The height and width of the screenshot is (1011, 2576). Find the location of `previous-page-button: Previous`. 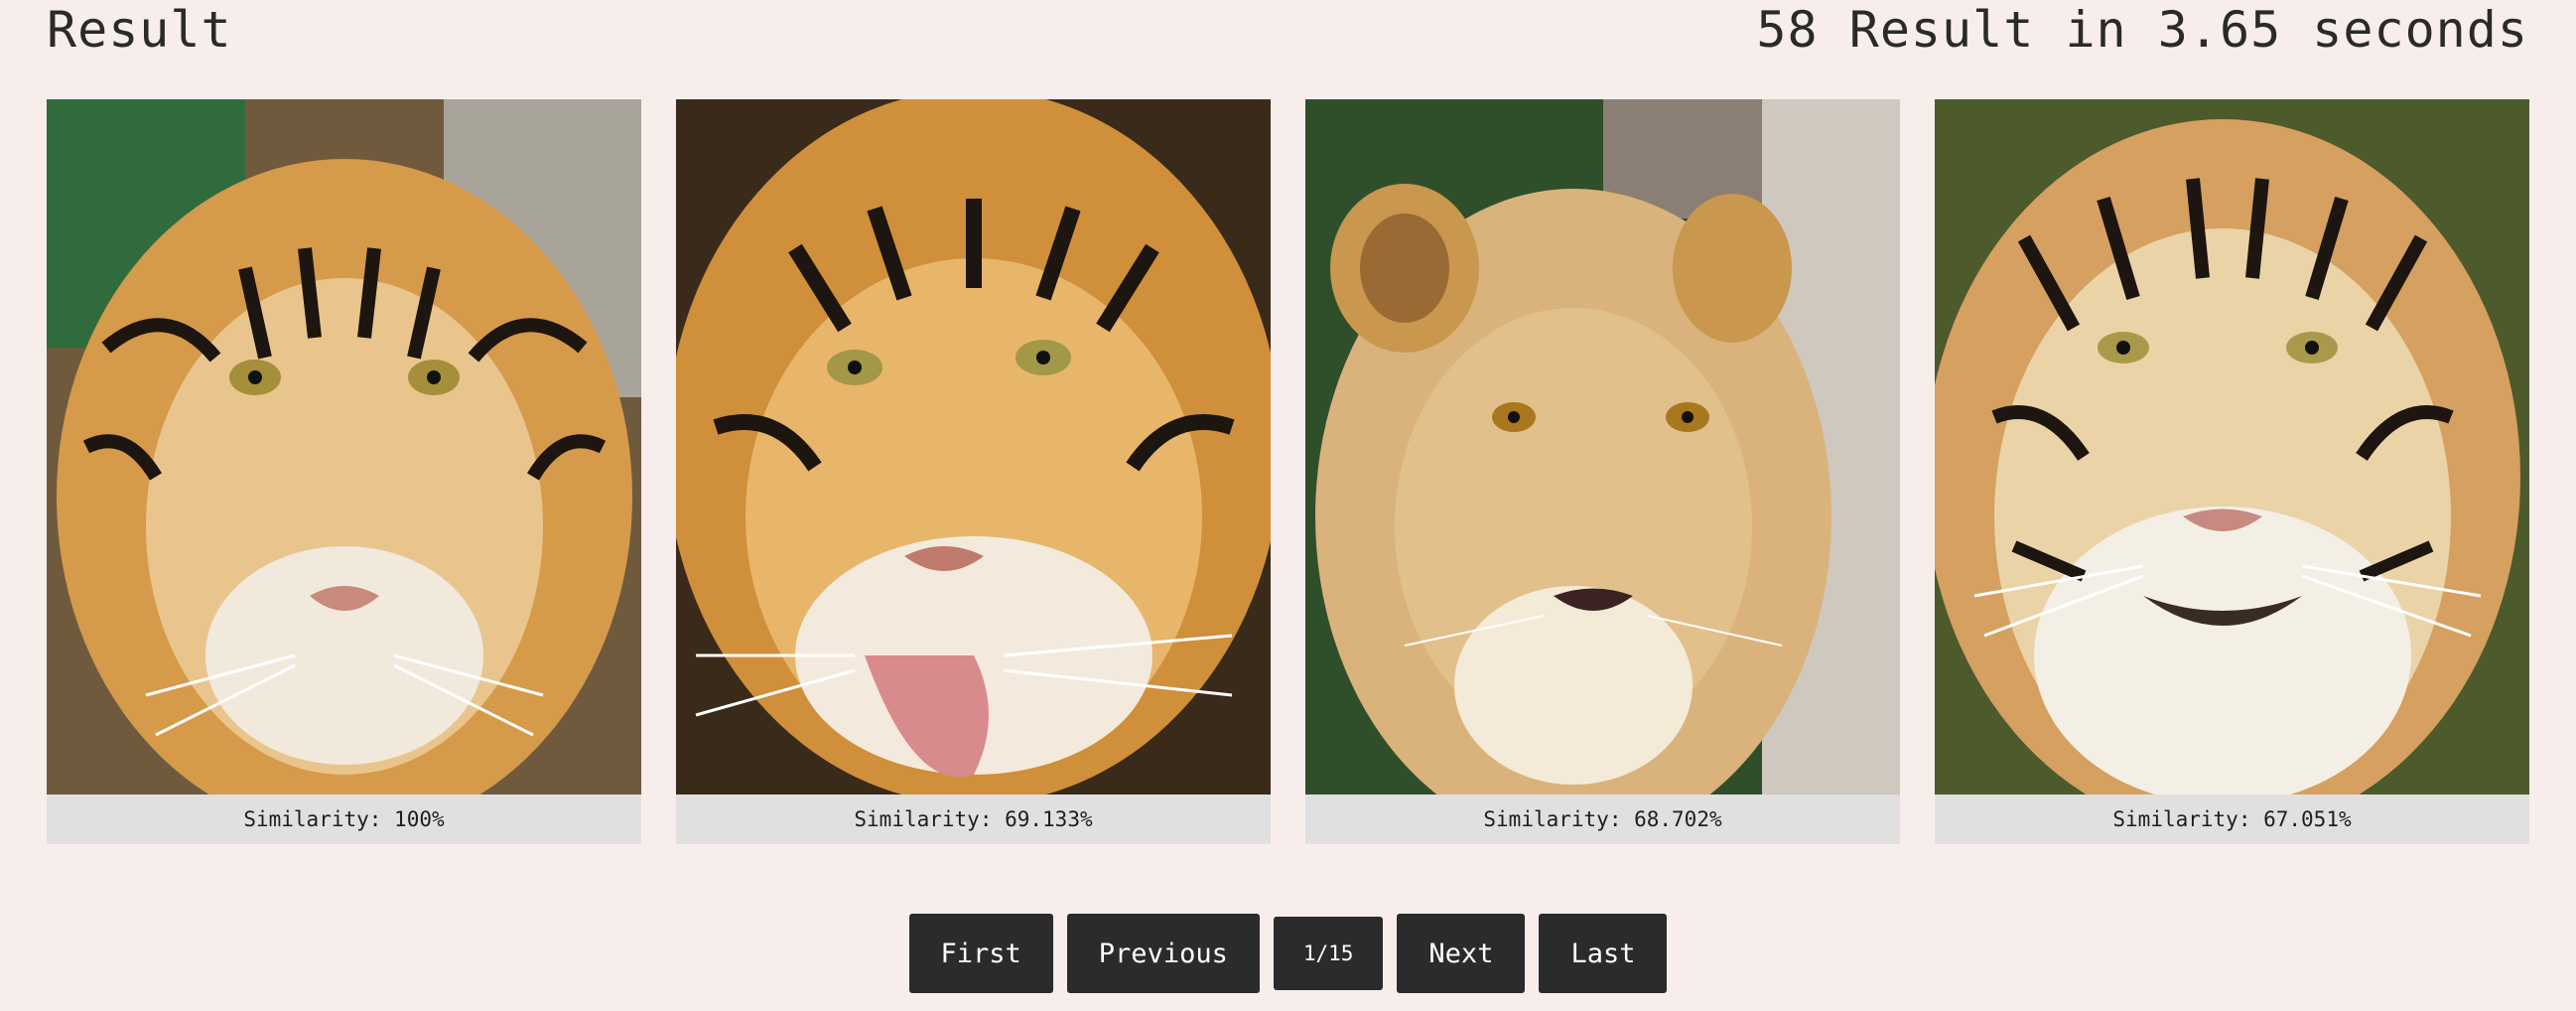

previous-page-button: Previous is located at coordinates (1163, 953).